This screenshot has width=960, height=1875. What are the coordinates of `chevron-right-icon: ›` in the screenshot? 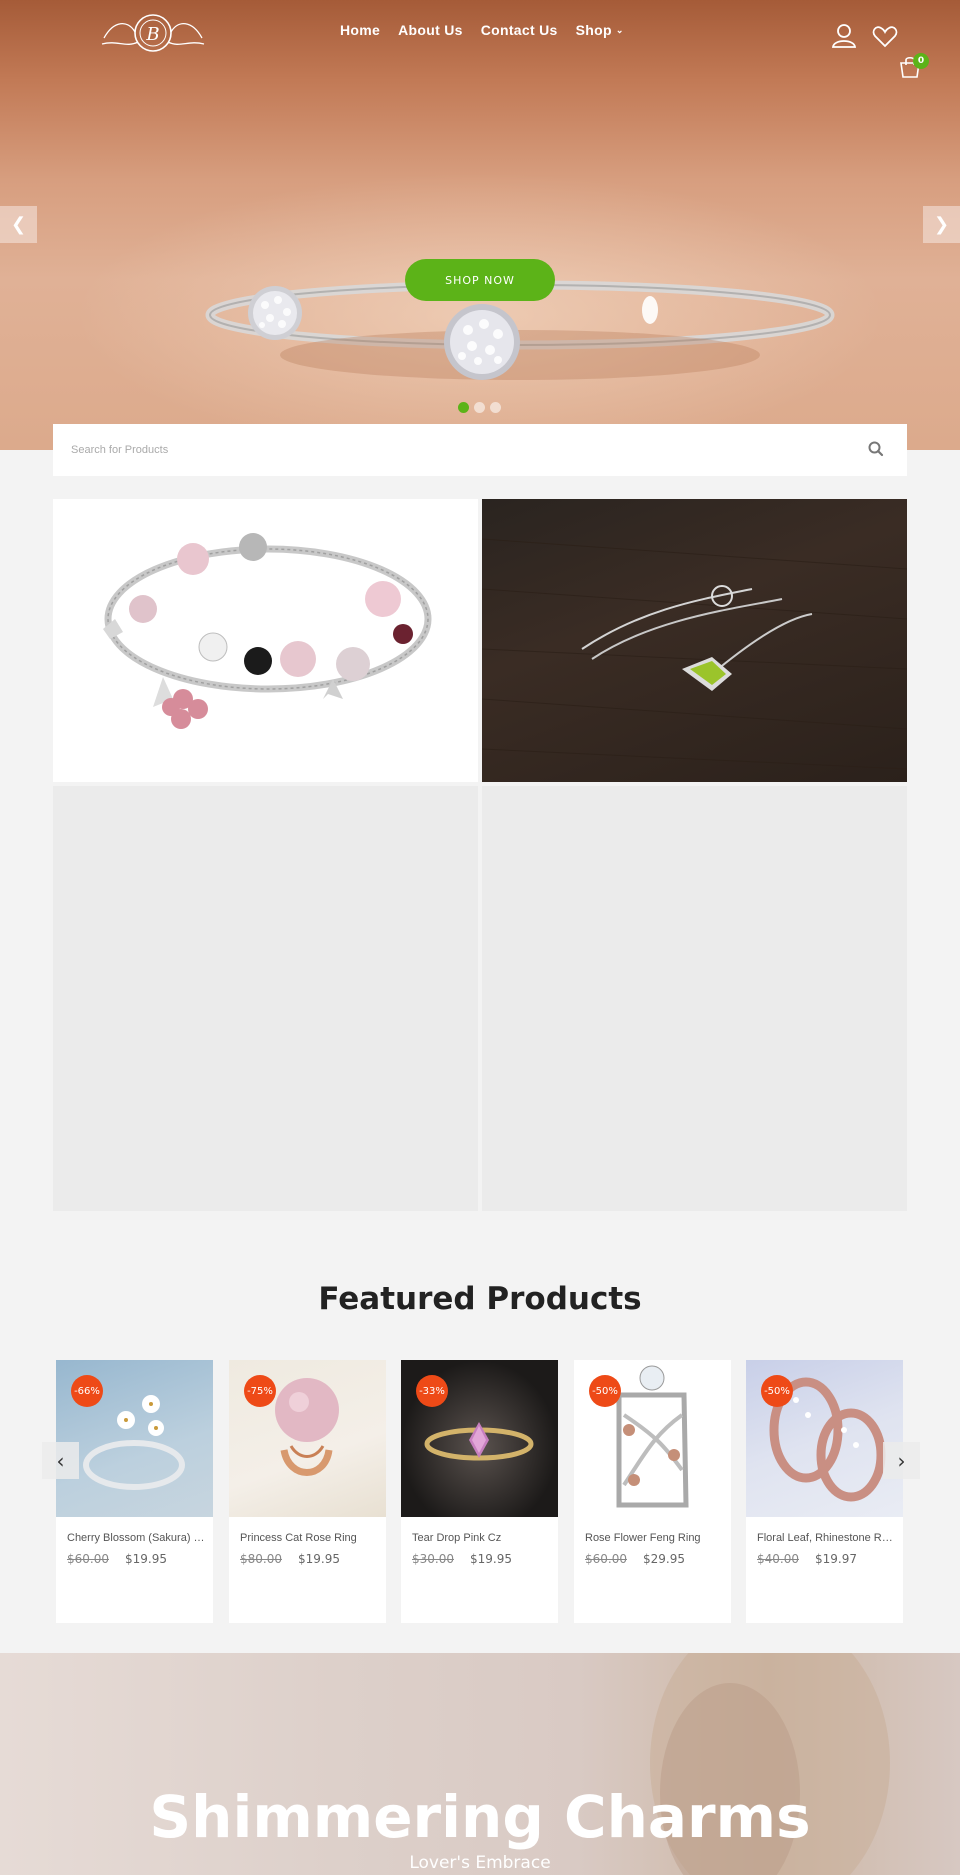 It's located at (901, 1460).